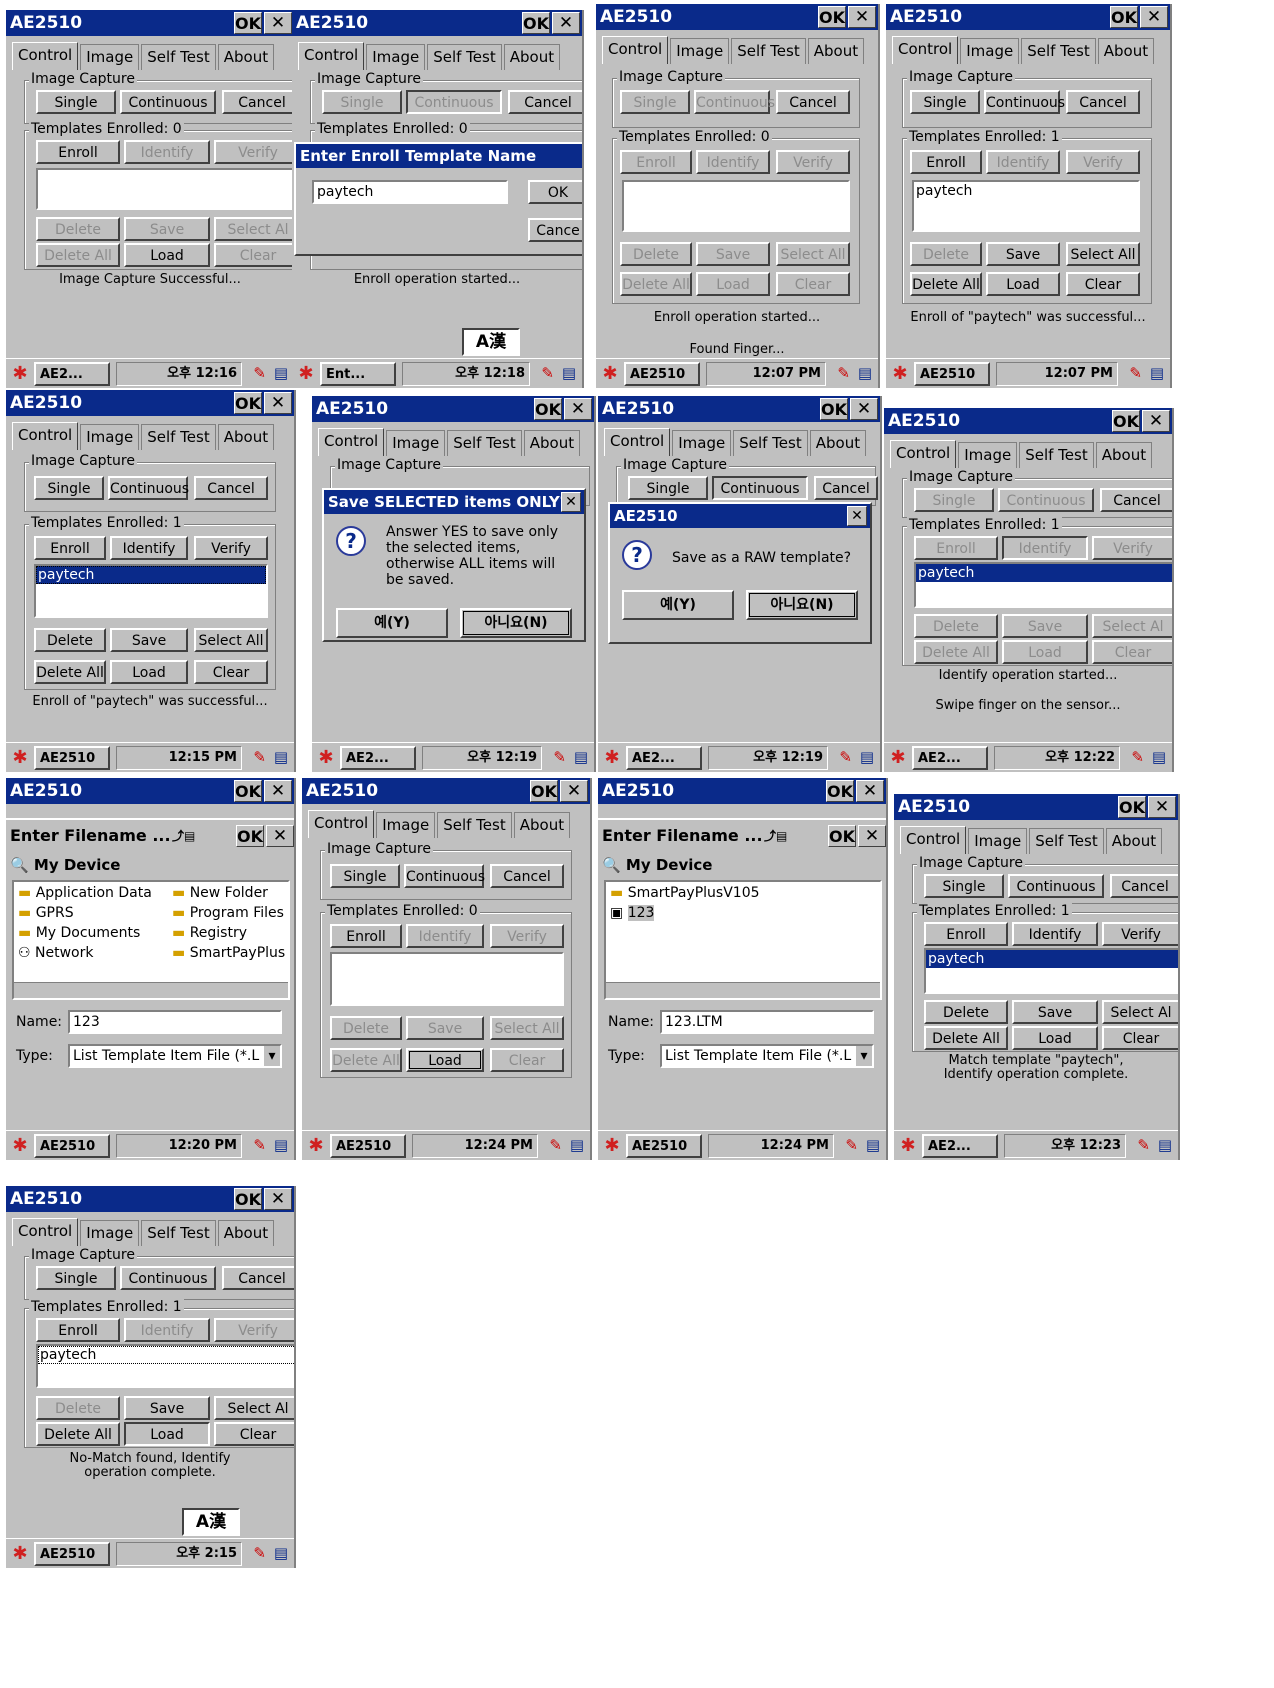 Image resolution: width=1274 pixels, height=1688 pixels. I want to click on filename-input: 123, so click(175, 1022).